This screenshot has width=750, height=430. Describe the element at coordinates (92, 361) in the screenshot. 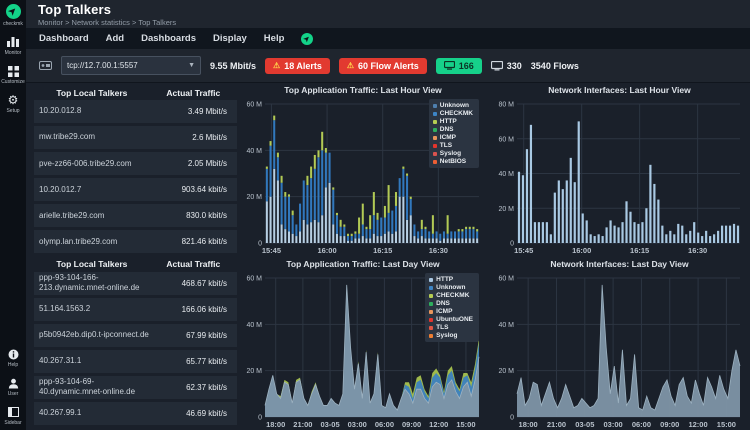

I see `host-name: 40.267.31.1` at that location.